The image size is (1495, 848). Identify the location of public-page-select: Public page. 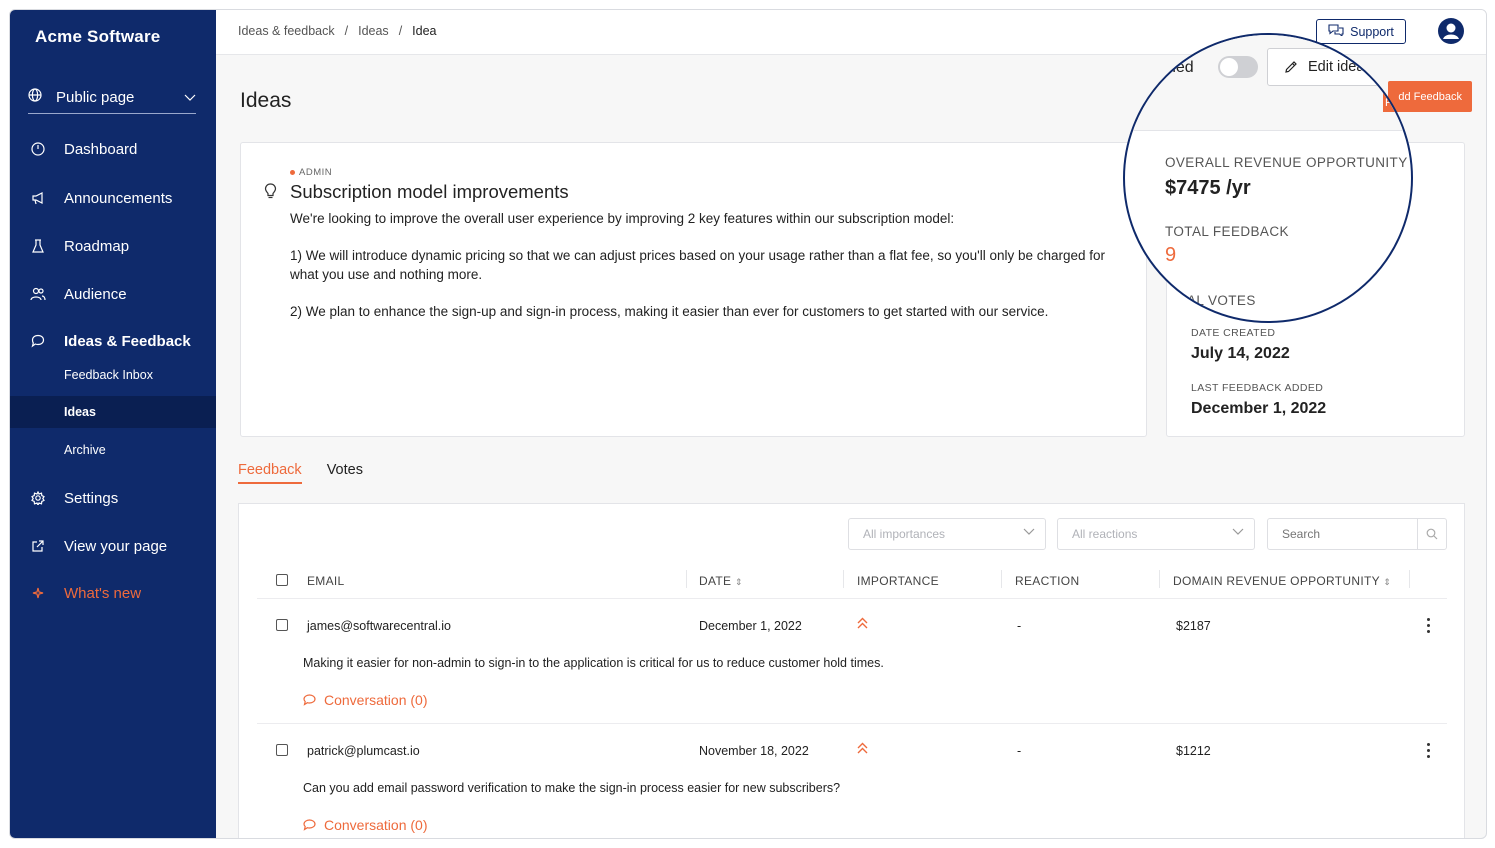
(112, 98).